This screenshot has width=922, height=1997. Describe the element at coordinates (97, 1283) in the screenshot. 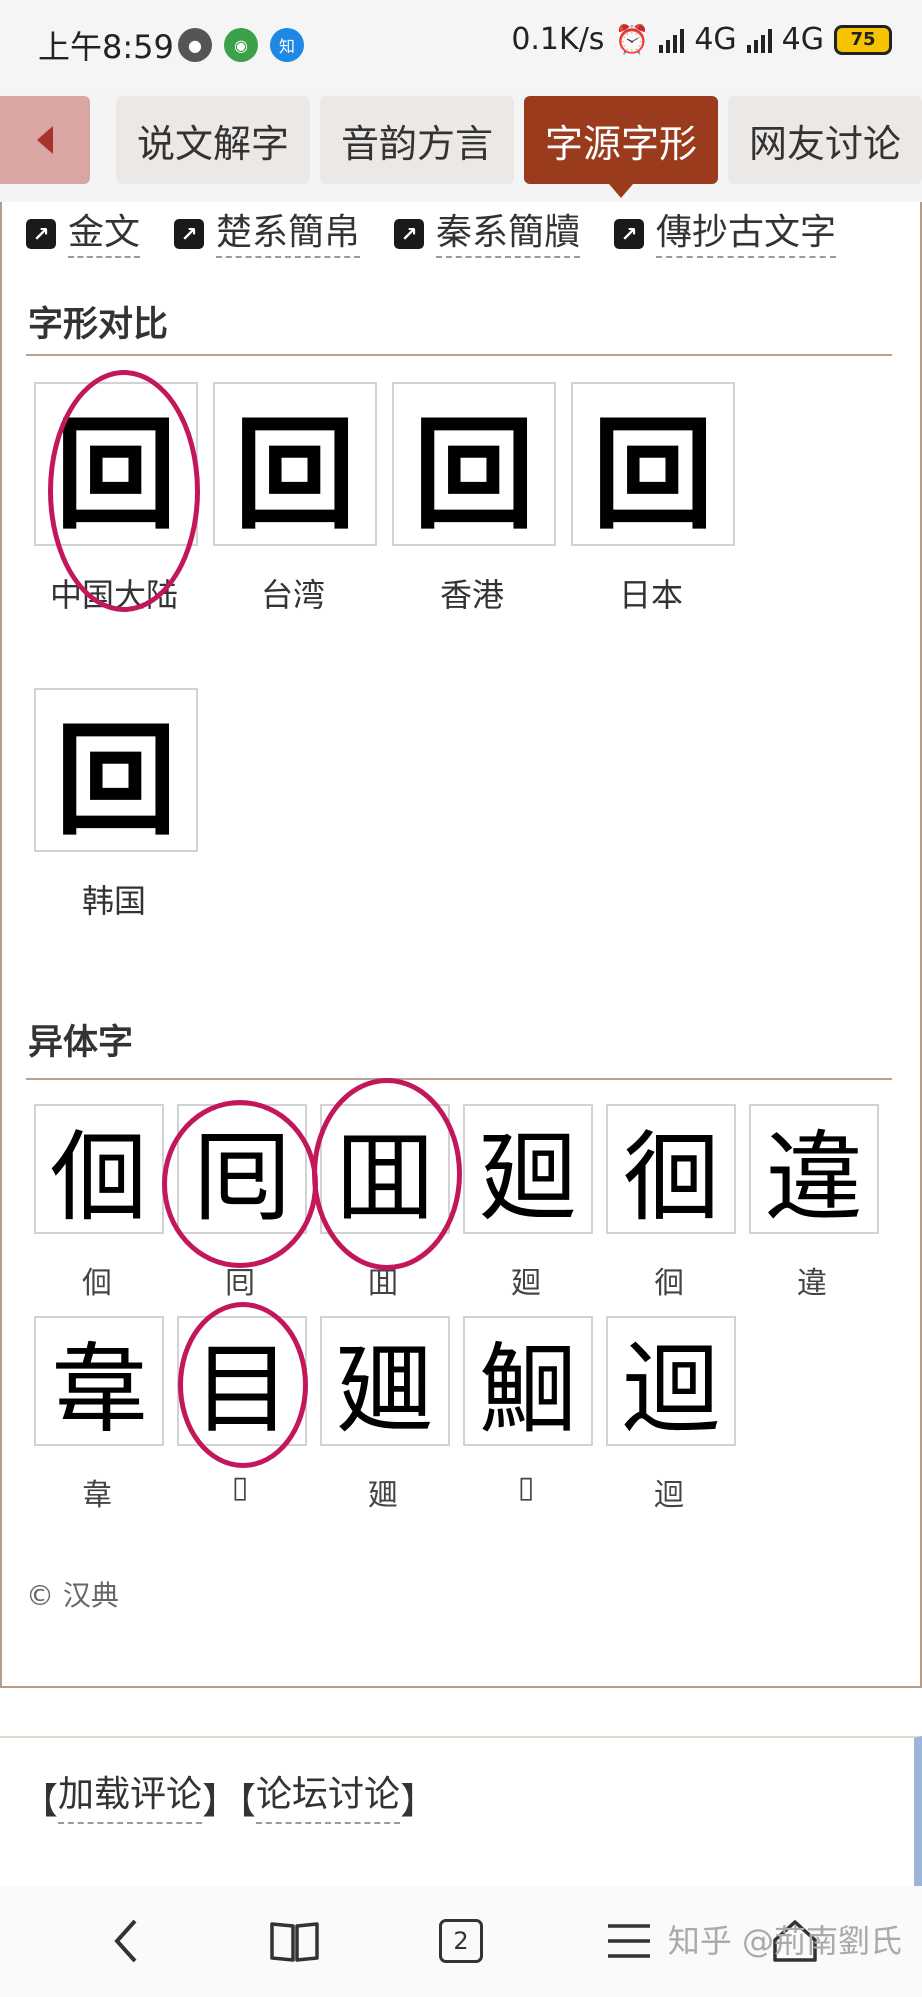

I see `variant-label: 佪` at that location.